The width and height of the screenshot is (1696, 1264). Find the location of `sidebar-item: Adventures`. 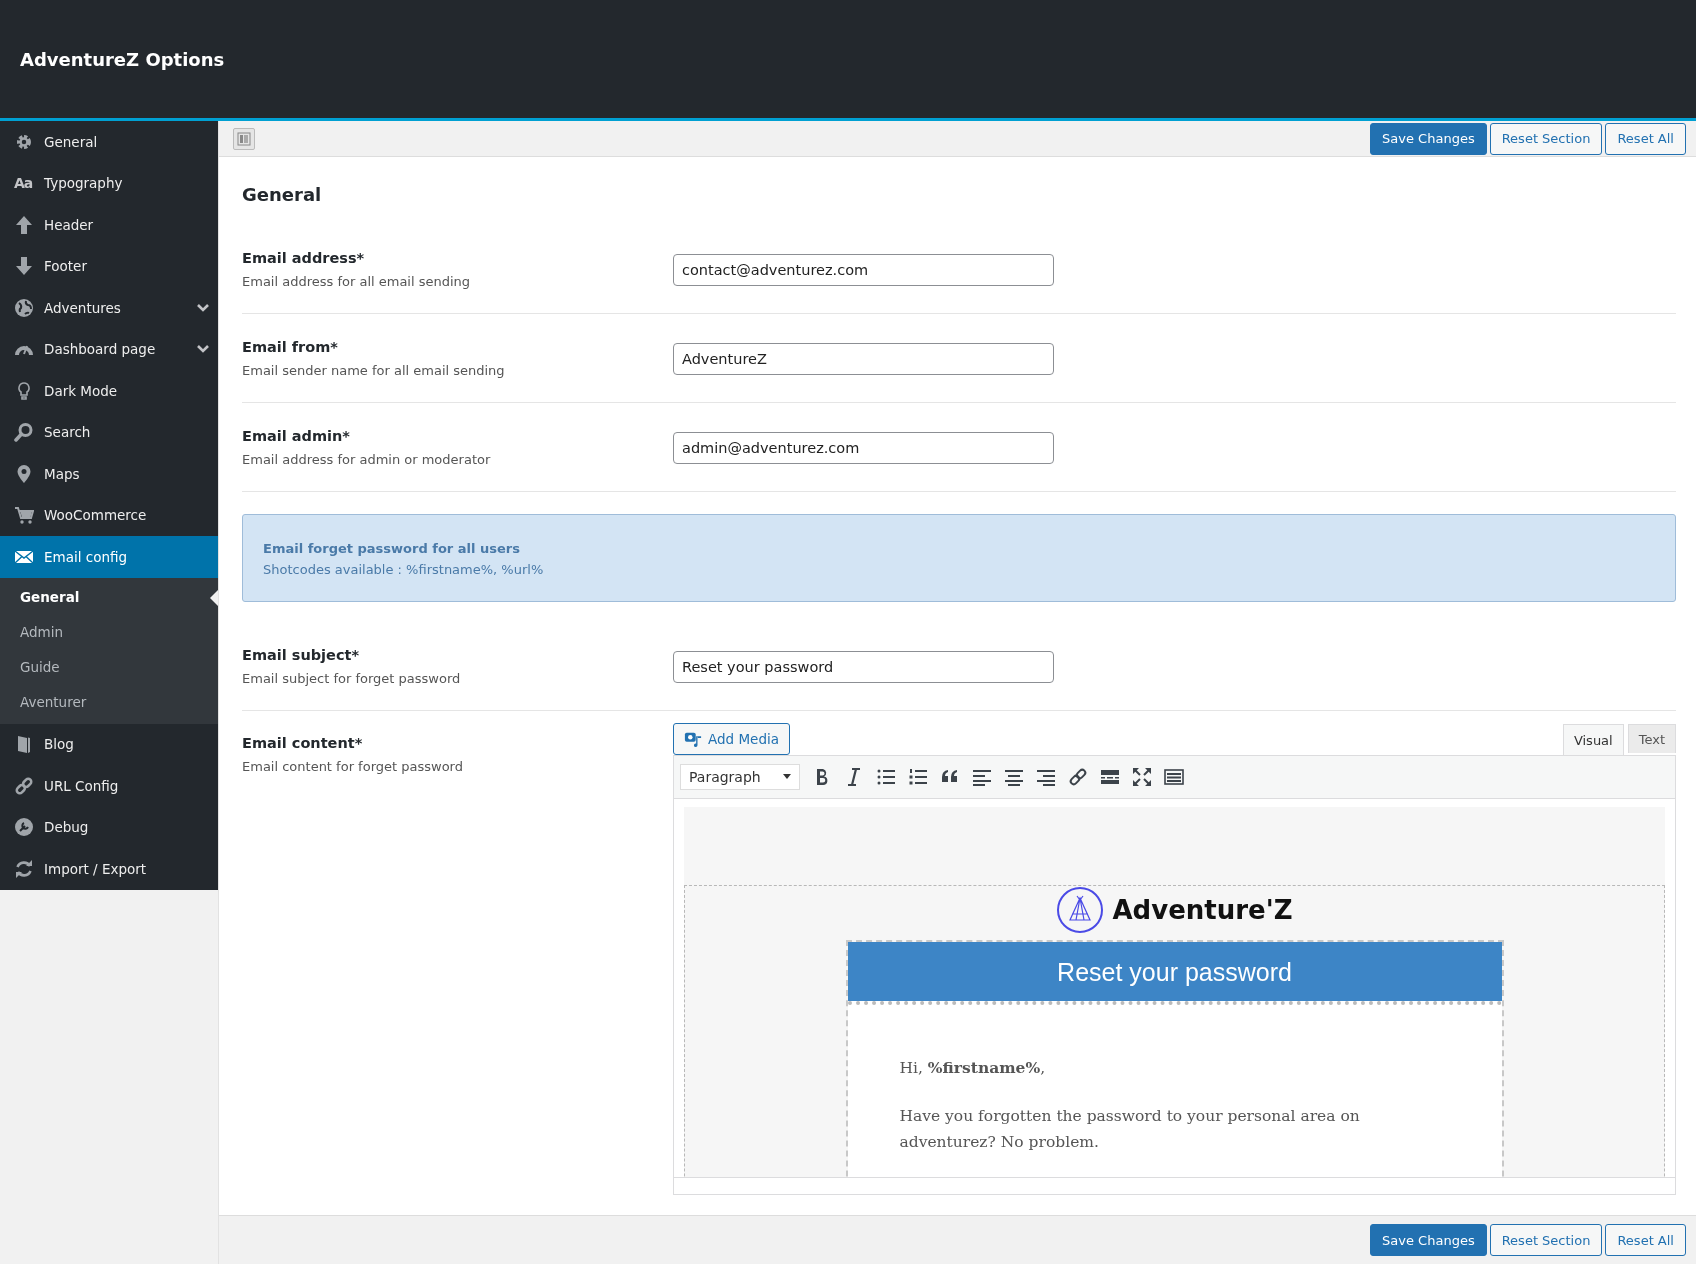

sidebar-item: Adventures is located at coordinates (109, 308).